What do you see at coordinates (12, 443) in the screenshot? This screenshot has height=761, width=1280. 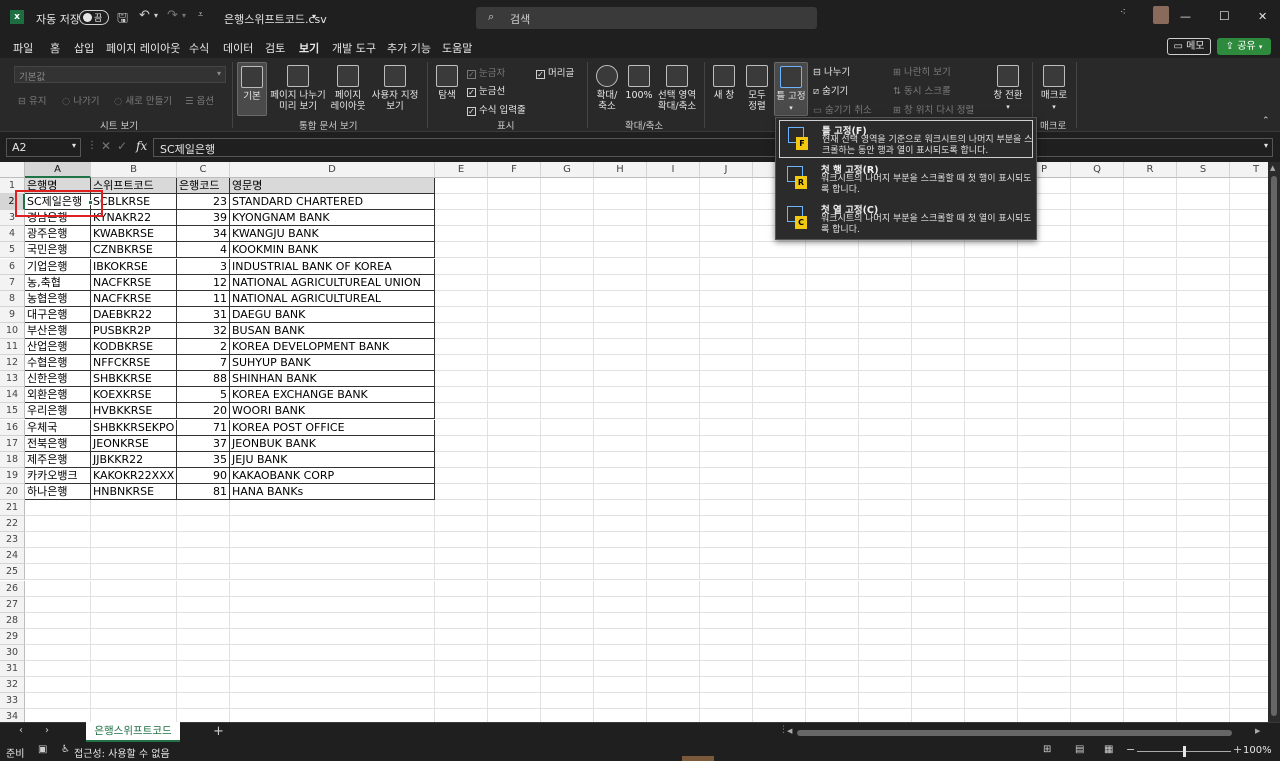 I see `row-header: 17` at bounding box center [12, 443].